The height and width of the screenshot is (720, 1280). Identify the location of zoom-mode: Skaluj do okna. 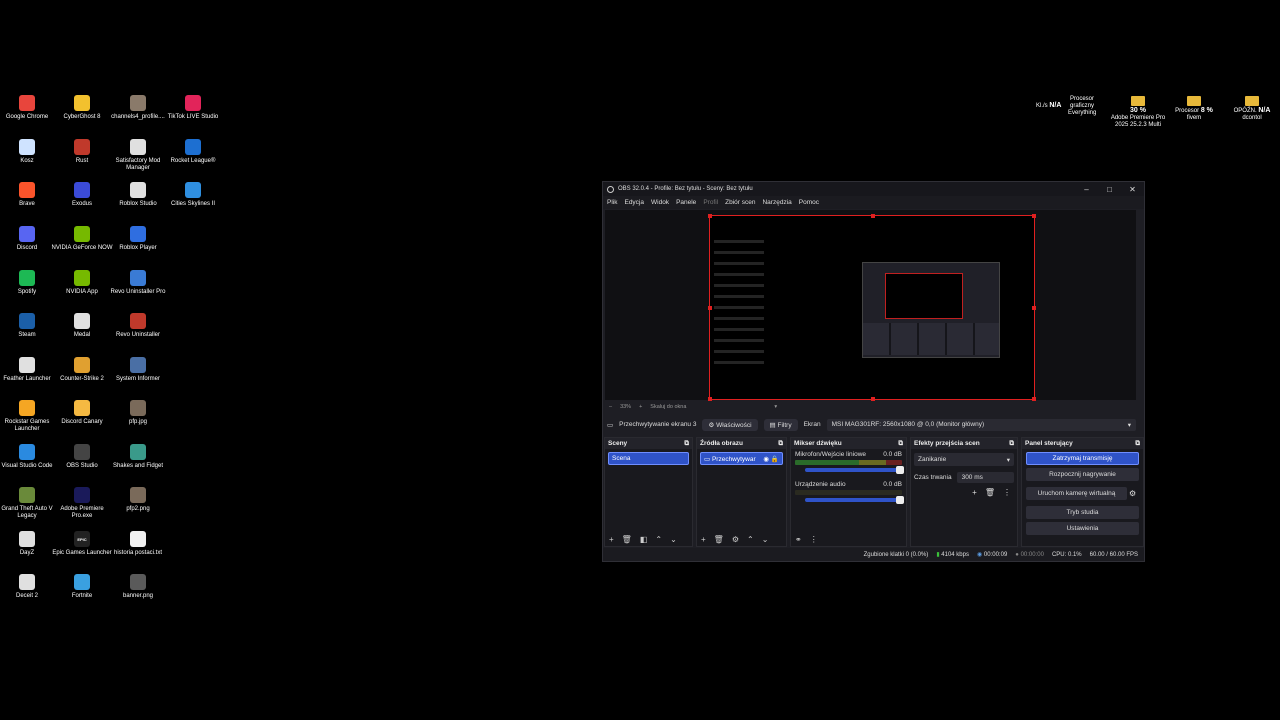
(668, 407).